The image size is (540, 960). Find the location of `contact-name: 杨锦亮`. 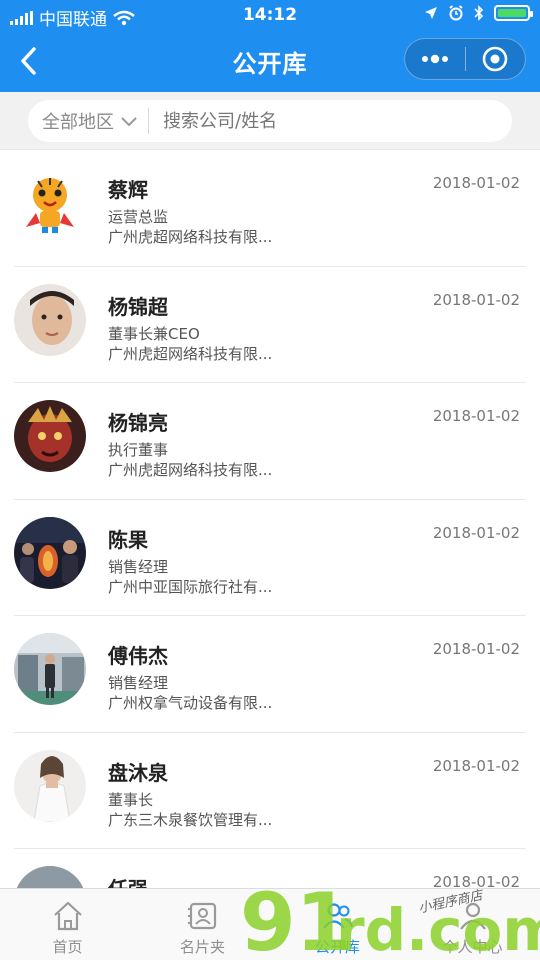

contact-name: 杨锦亮 is located at coordinates (138, 423).